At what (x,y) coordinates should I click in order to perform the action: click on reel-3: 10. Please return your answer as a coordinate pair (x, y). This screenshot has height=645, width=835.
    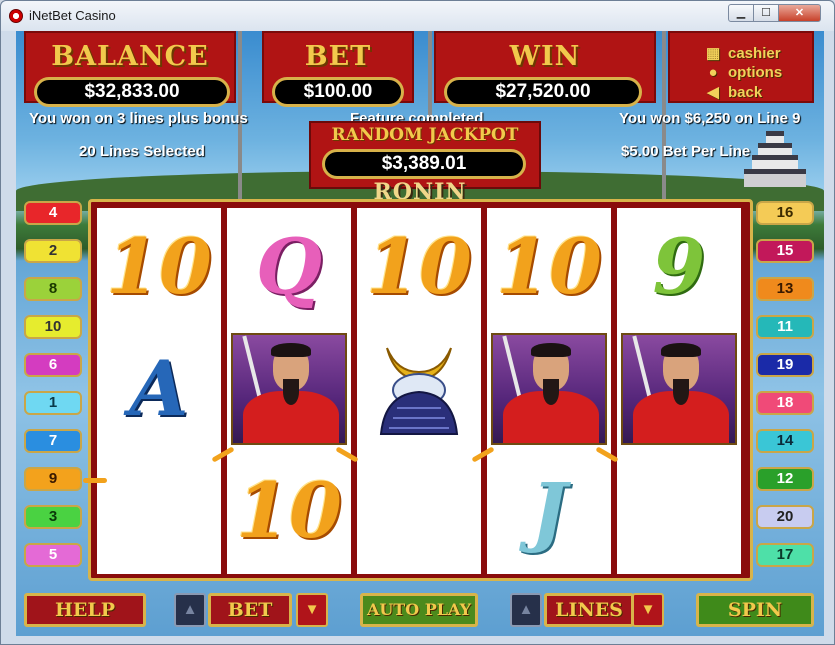
    Looking at the image, I should click on (419, 391).